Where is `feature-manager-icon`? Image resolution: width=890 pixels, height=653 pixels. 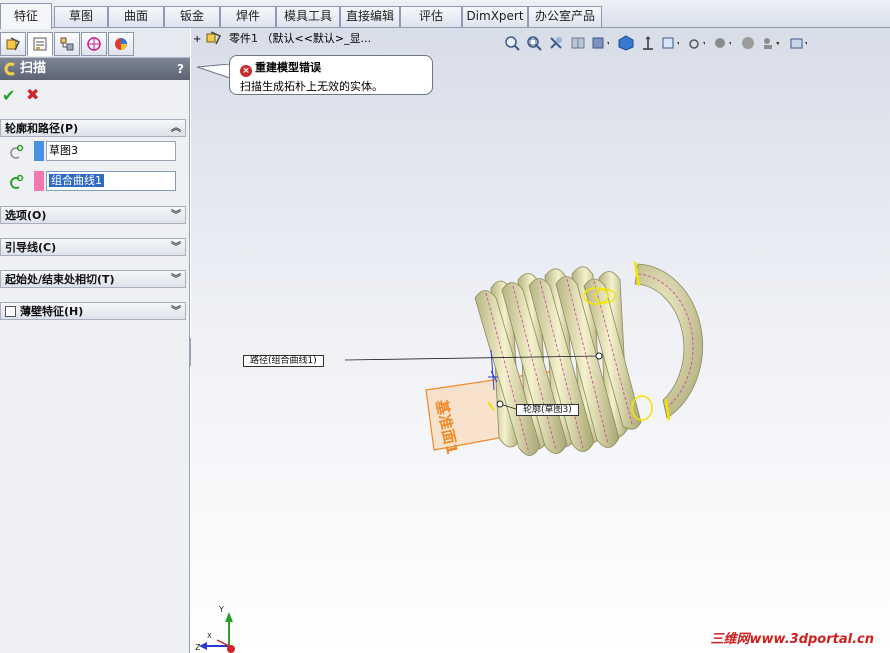 feature-manager-icon is located at coordinates (13, 44).